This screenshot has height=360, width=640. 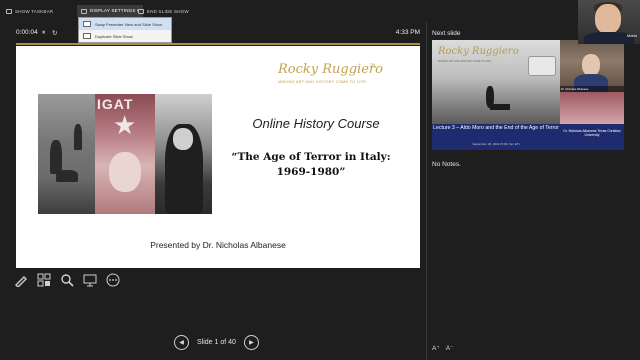 What do you see at coordinates (27, 32) in the screenshot?
I see `elapsed-timer: 0:00:04` at bounding box center [27, 32].